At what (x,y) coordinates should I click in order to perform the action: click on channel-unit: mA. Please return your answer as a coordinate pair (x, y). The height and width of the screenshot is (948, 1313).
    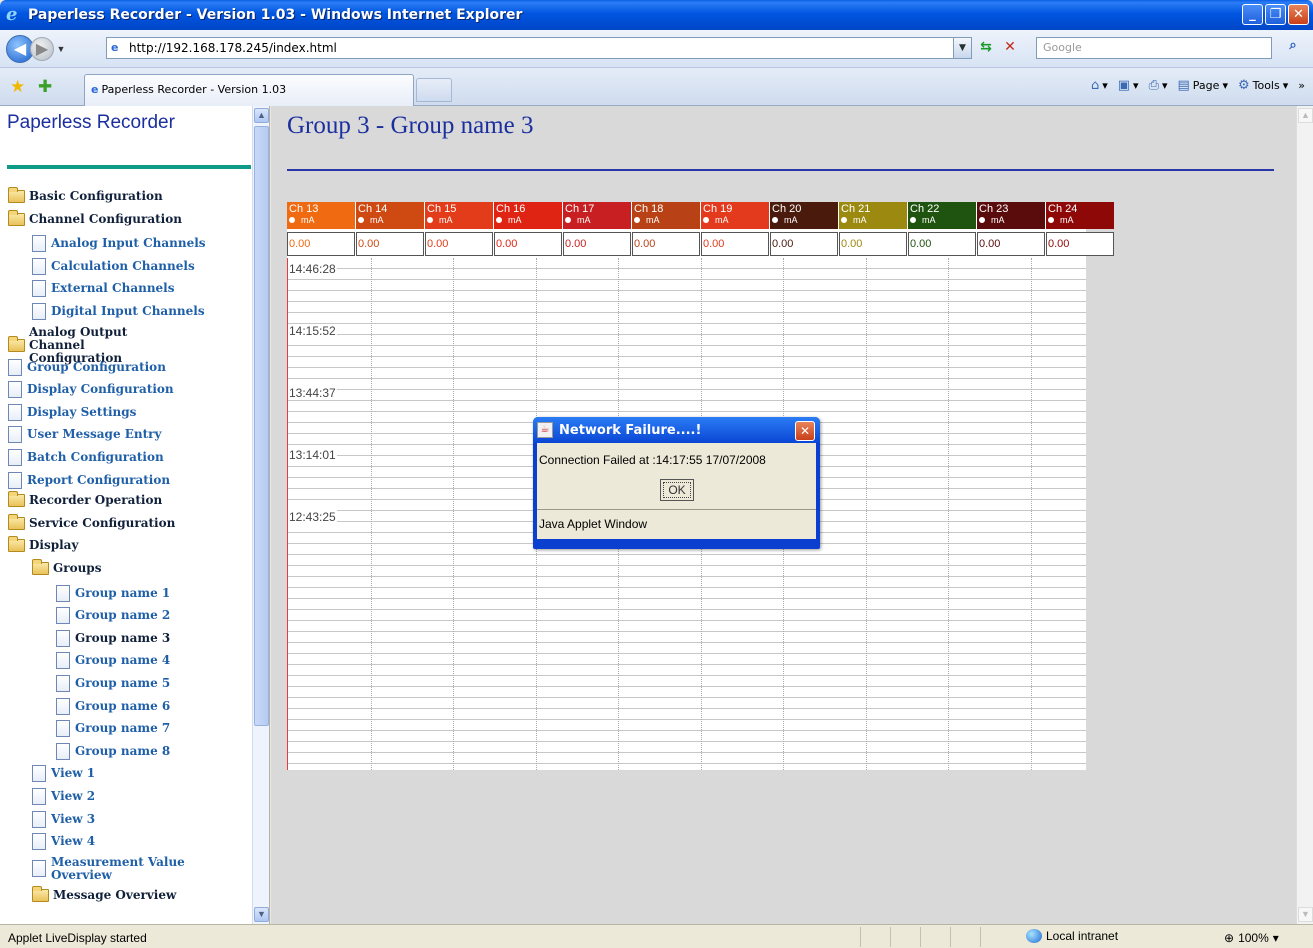
    Looking at the image, I should click on (308, 220).